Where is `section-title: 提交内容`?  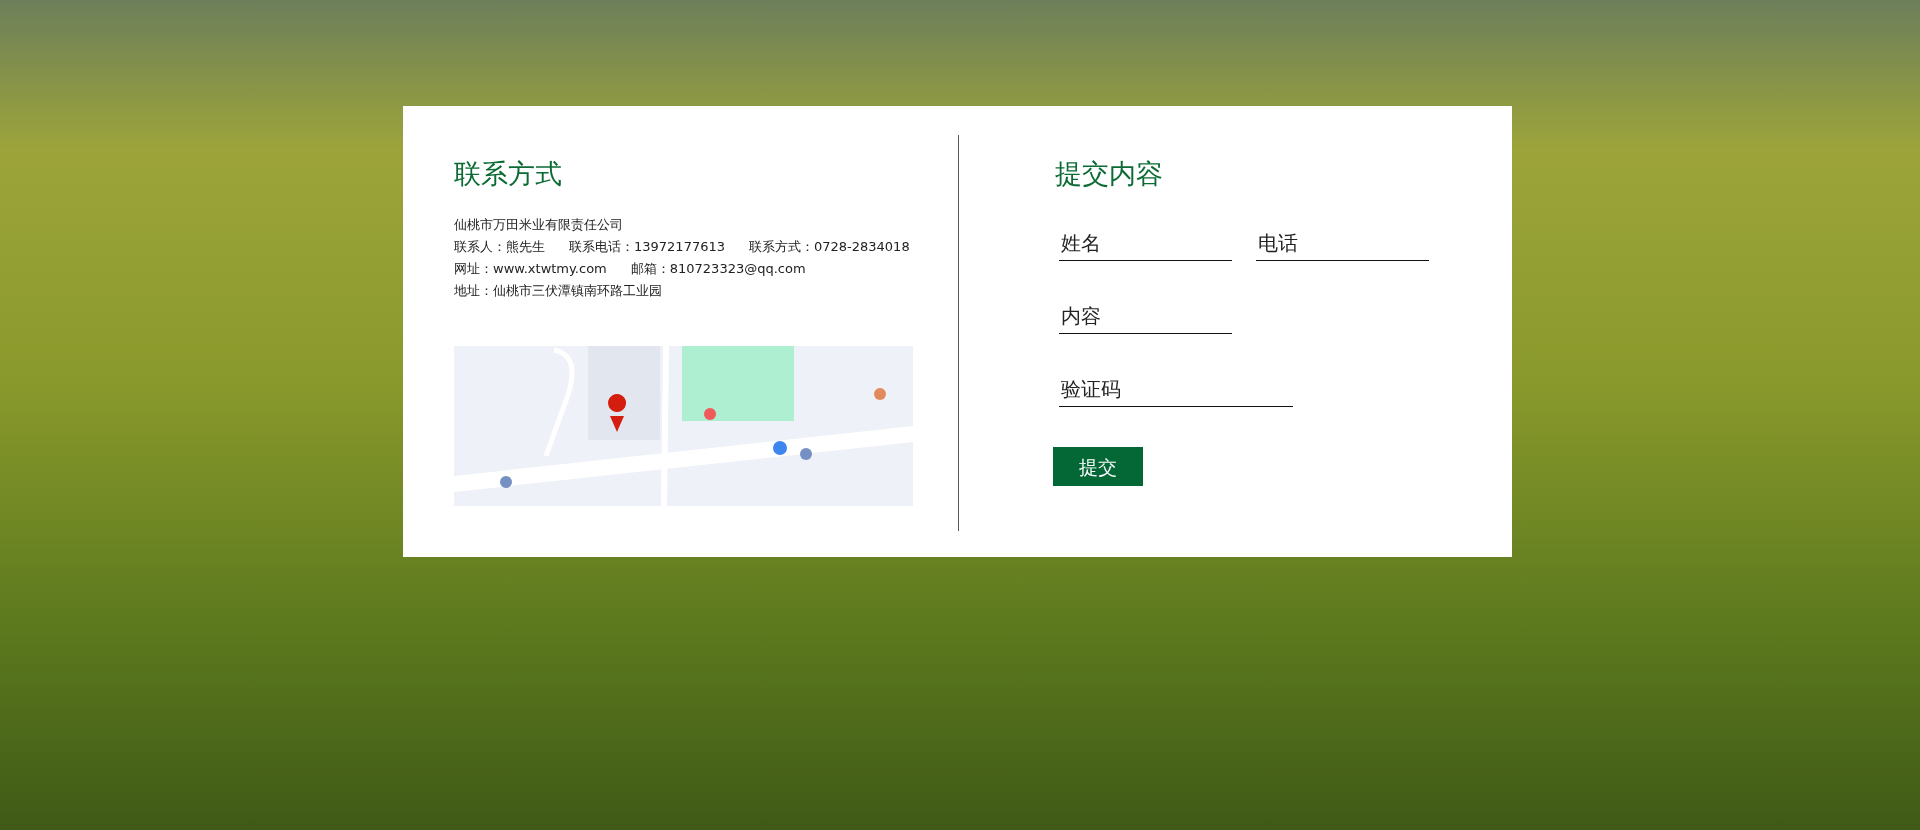
section-title: 提交内容 is located at coordinates (1109, 174).